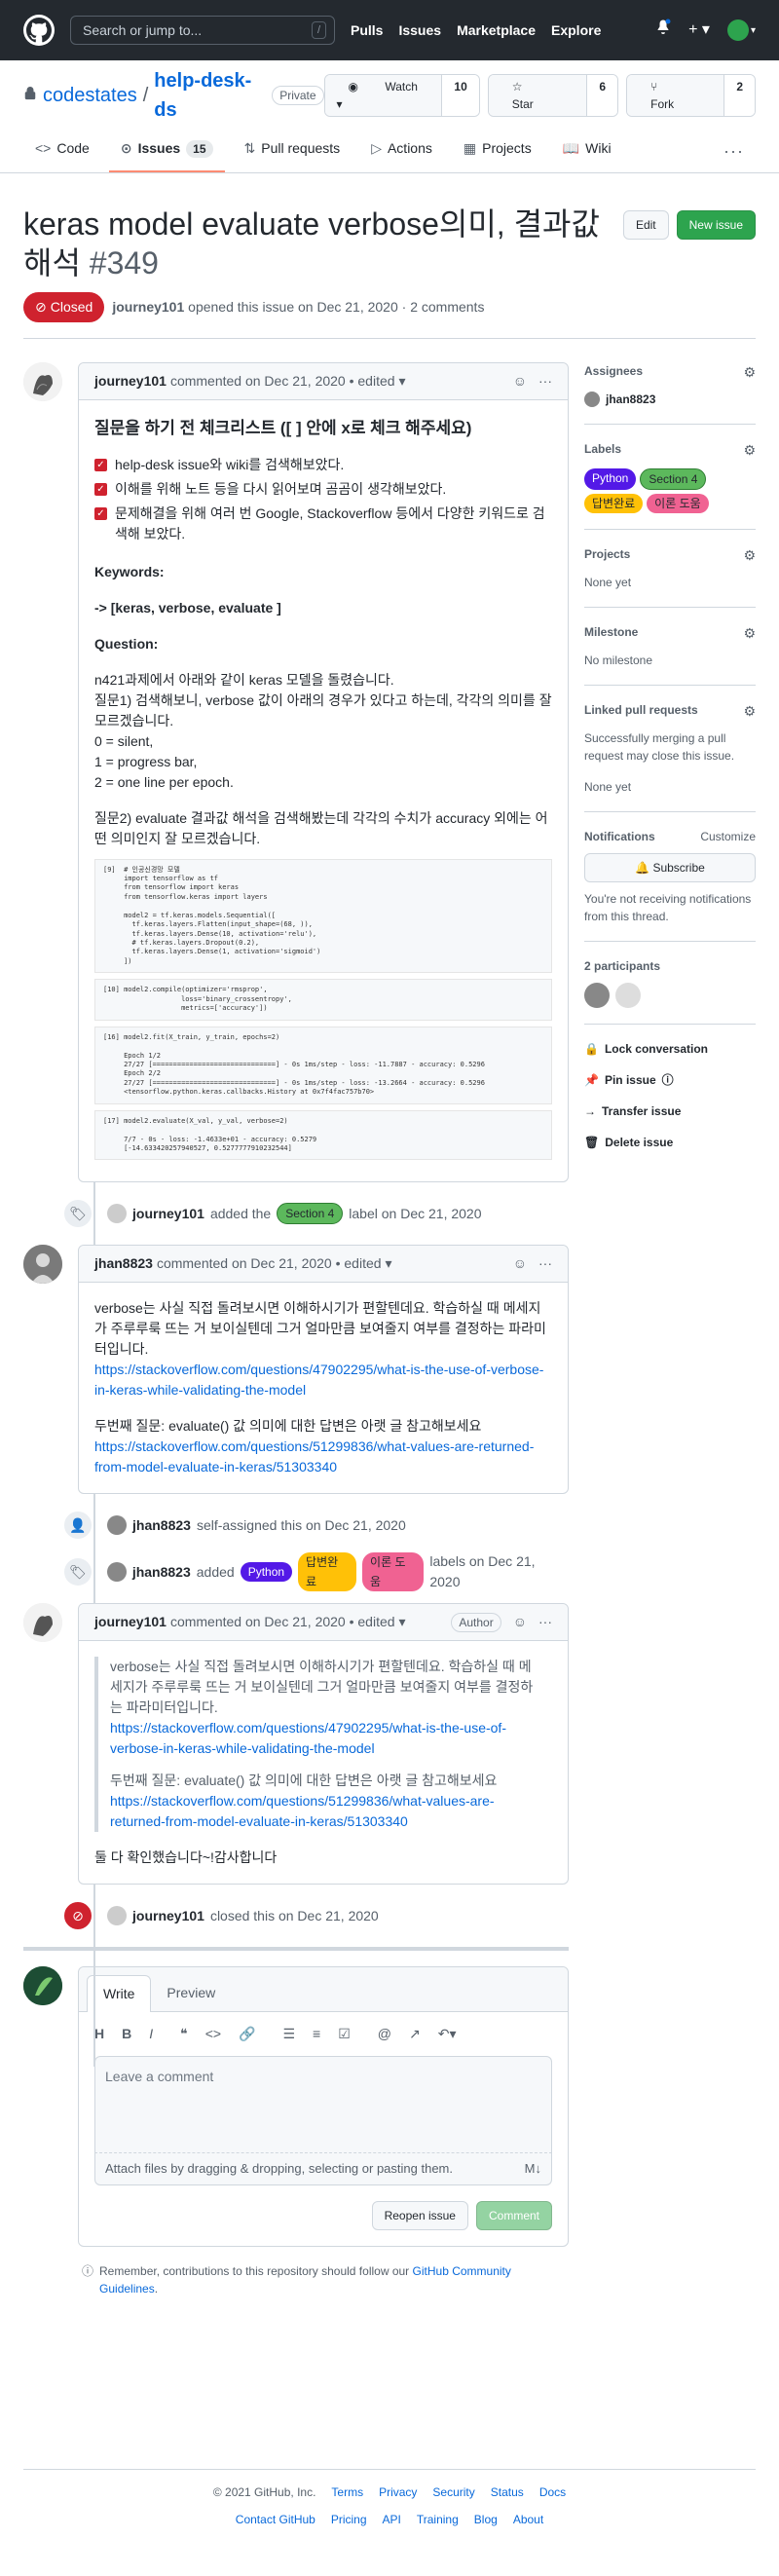 Image resolution: width=779 pixels, height=2576 pixels. Describe the element at coordinates (398, 2492) in the screenshot. I see `footer-link-privacy: Privacy` at that location.